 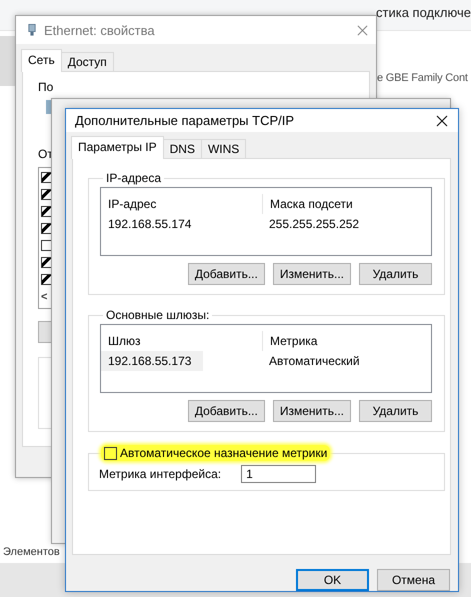 I want to click on adapter-description: e GBE Family Cont, so click(x=422, y=78).